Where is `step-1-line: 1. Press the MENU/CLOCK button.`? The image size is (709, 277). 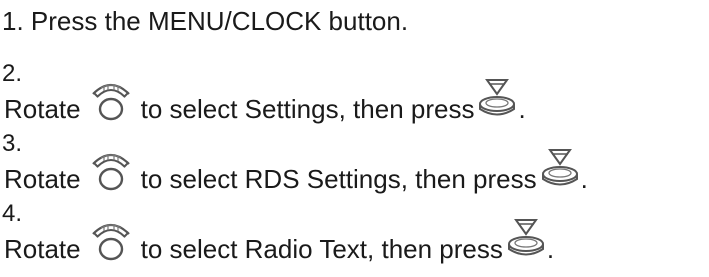
step-1-line: 1. Press the MENU/CLOCK button. is located at coordinates (205, 21).